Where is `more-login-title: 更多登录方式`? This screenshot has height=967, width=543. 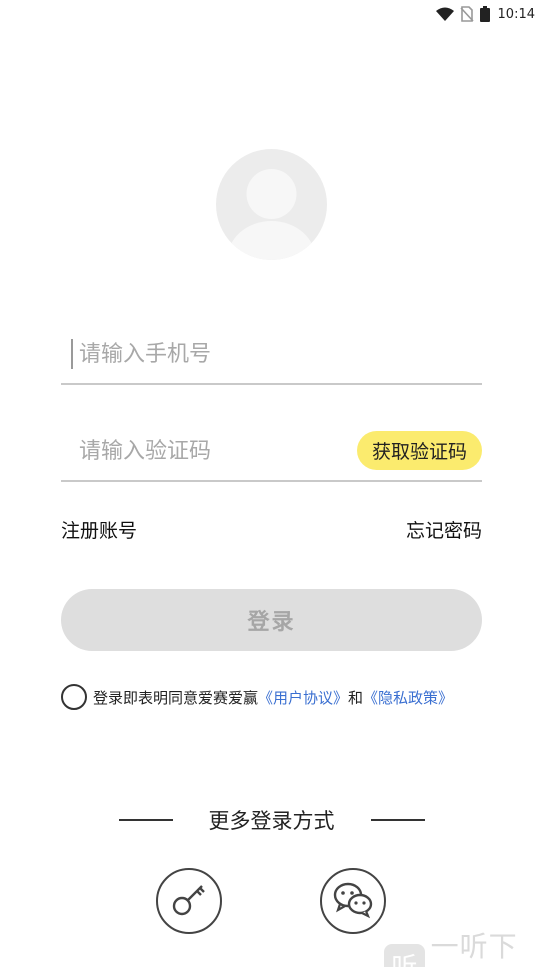 more-login-title: 更多登录方式 is located at coordinates (271, 821).